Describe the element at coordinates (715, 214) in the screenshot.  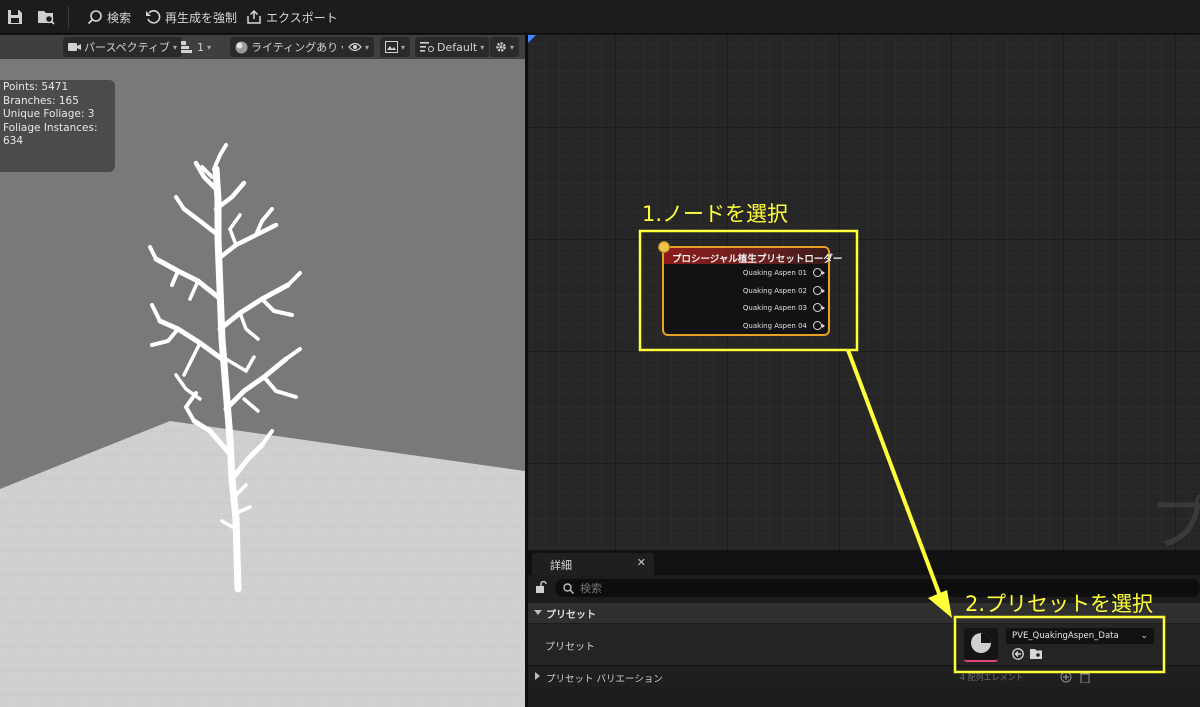
I see `annotation-step-1: 1.ノードを選択` at that location.